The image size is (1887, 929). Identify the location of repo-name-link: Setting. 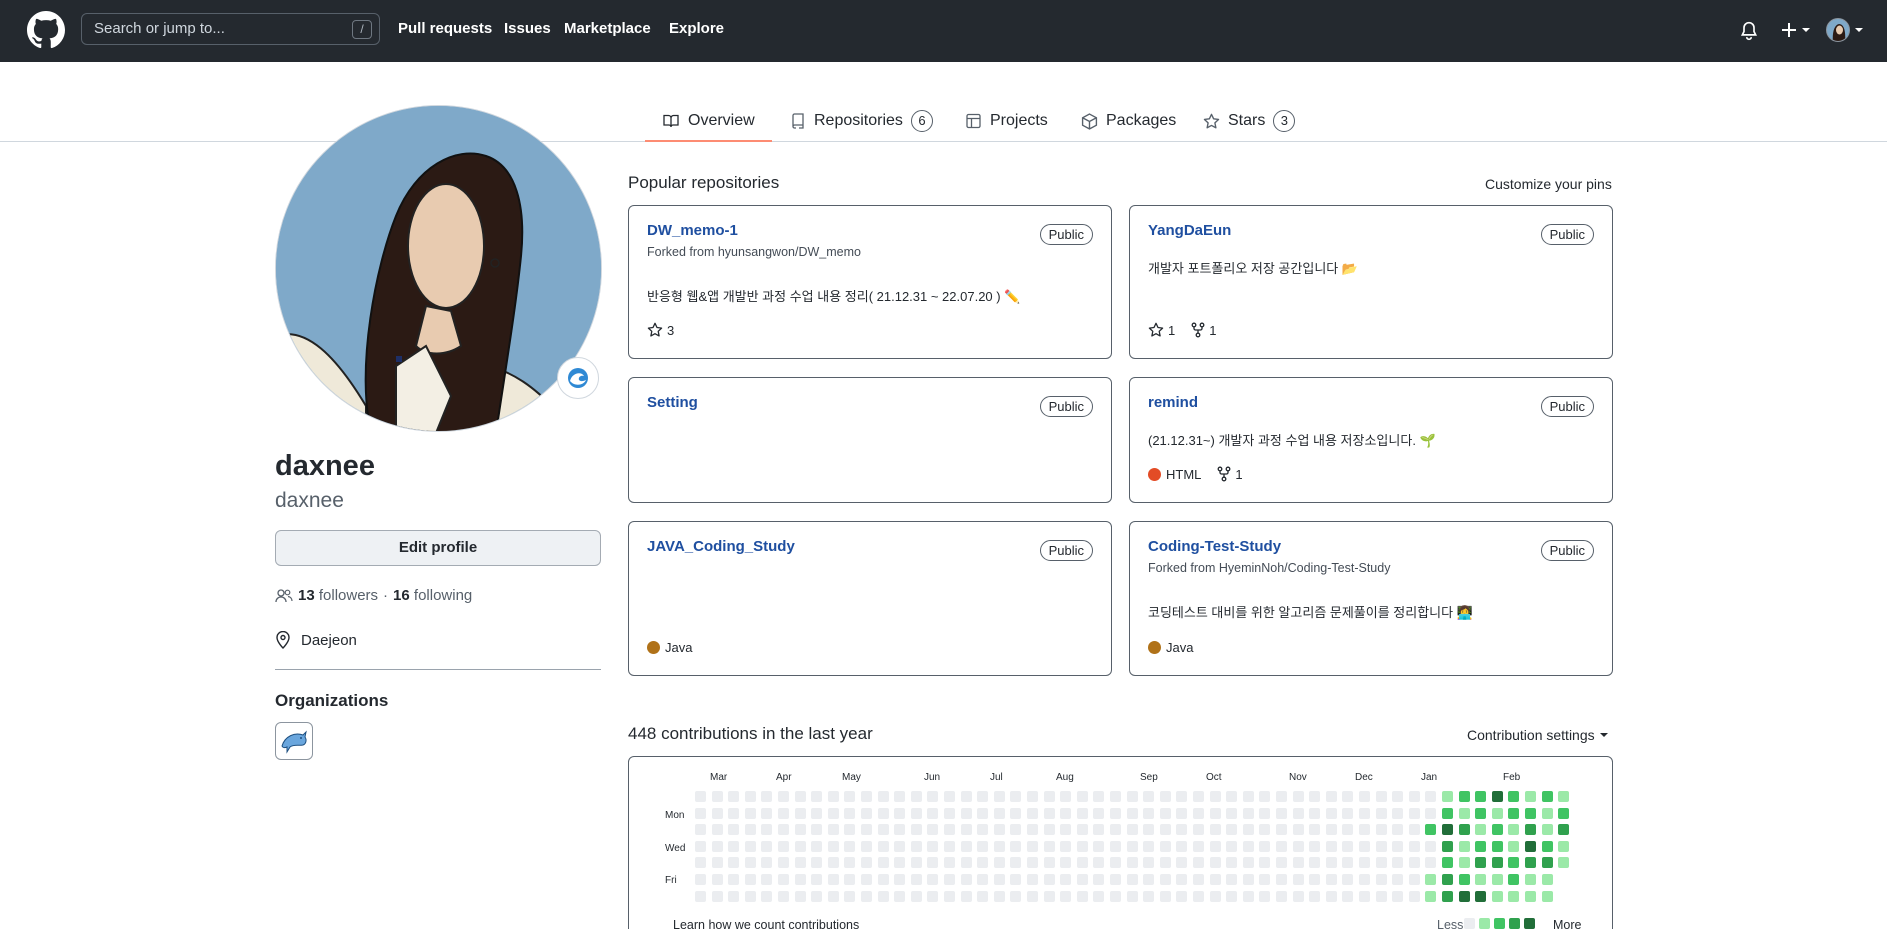
(672, 402).